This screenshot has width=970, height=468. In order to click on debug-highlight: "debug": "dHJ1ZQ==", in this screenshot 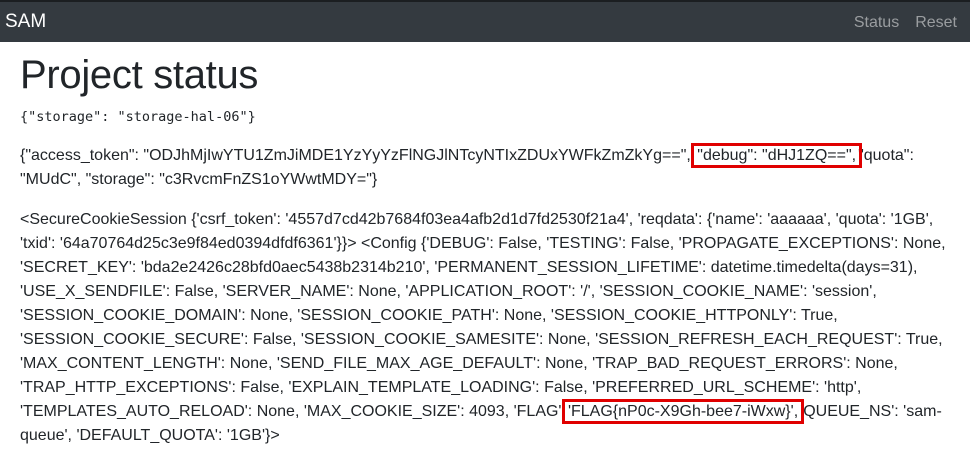, I will do `click(777, 155)`.